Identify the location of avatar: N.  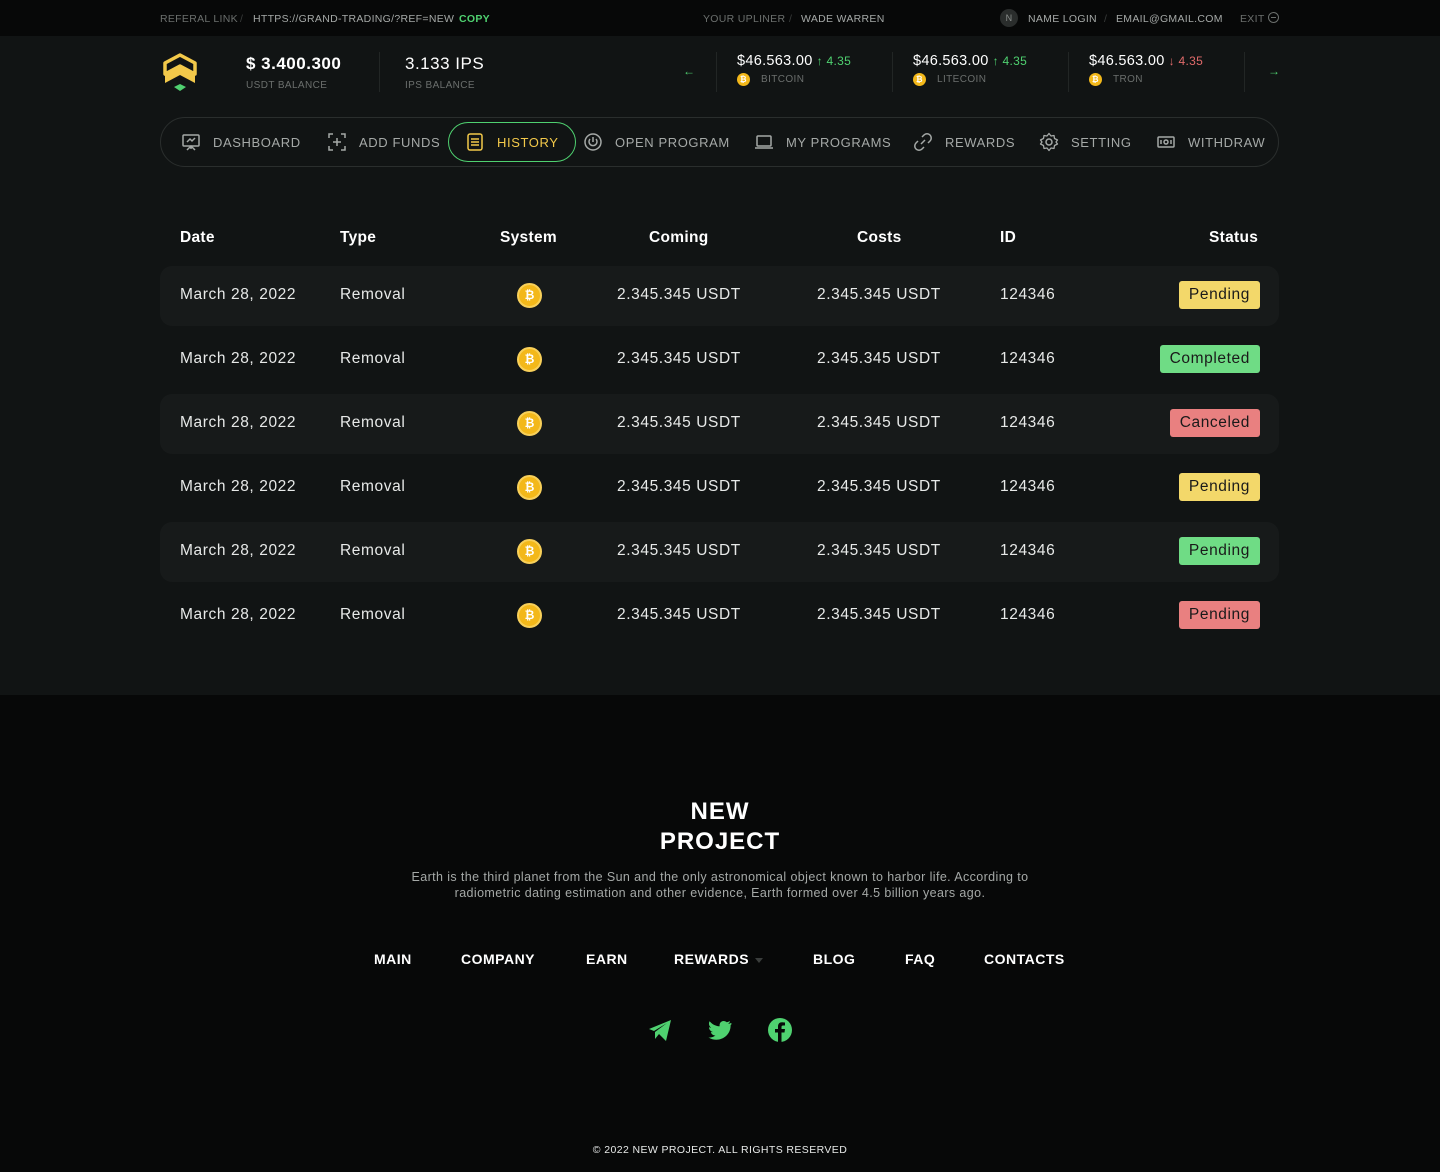
(1009, 18).